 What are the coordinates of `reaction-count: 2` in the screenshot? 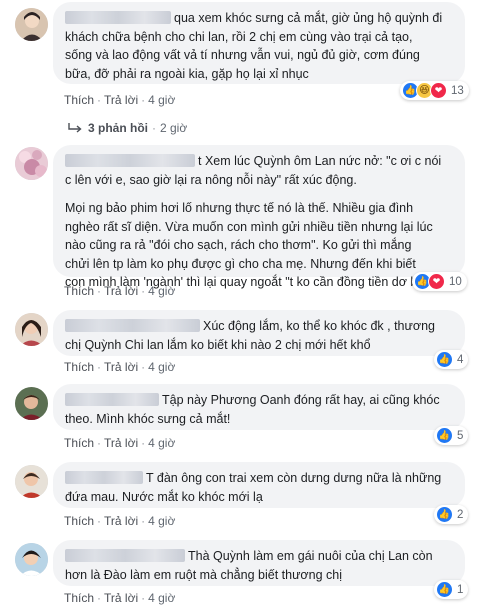 It's located at (460, 514).